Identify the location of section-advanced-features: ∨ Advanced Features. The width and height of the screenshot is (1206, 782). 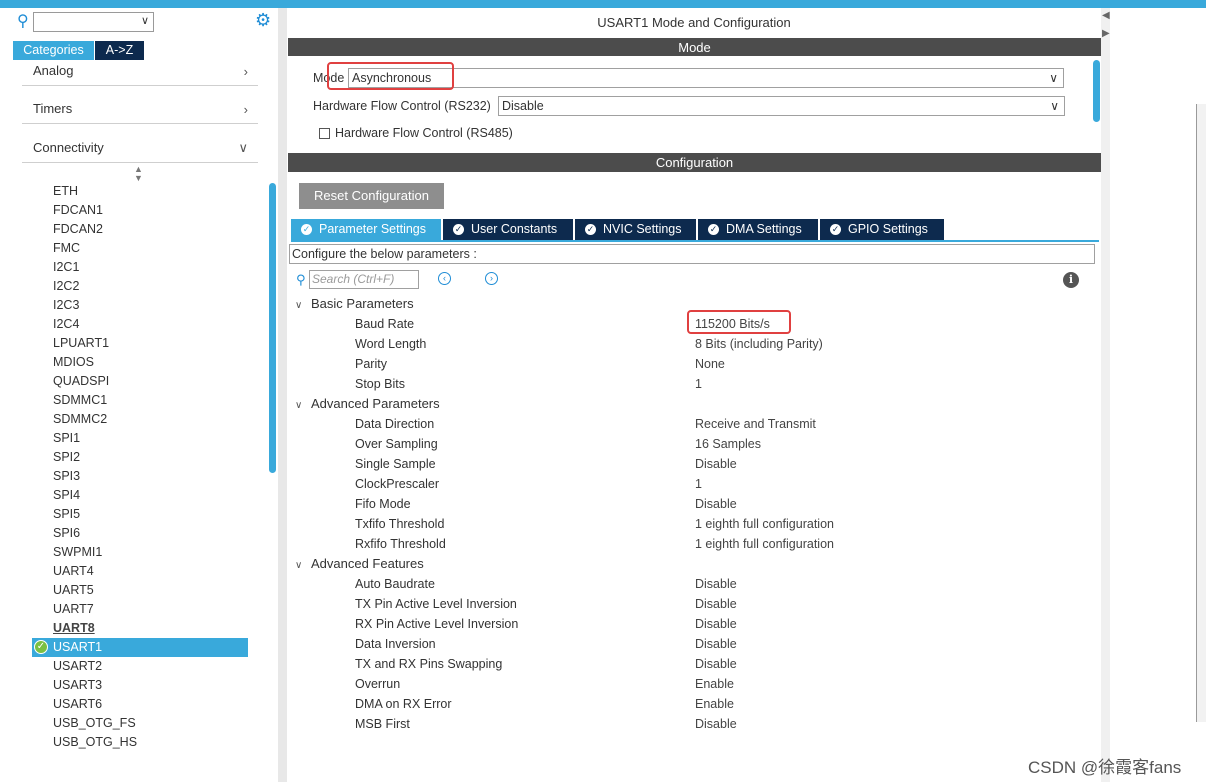
(359, 564).